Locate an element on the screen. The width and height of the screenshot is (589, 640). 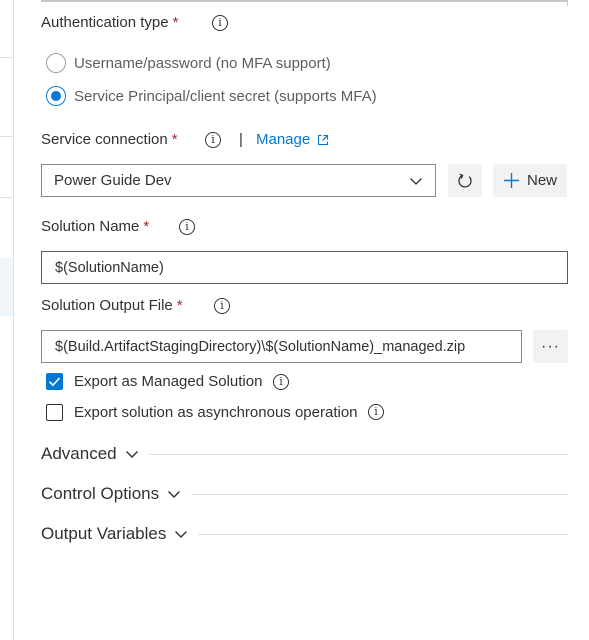
output-variables-section-header: Output Variables is located at coordinates (304, 534).